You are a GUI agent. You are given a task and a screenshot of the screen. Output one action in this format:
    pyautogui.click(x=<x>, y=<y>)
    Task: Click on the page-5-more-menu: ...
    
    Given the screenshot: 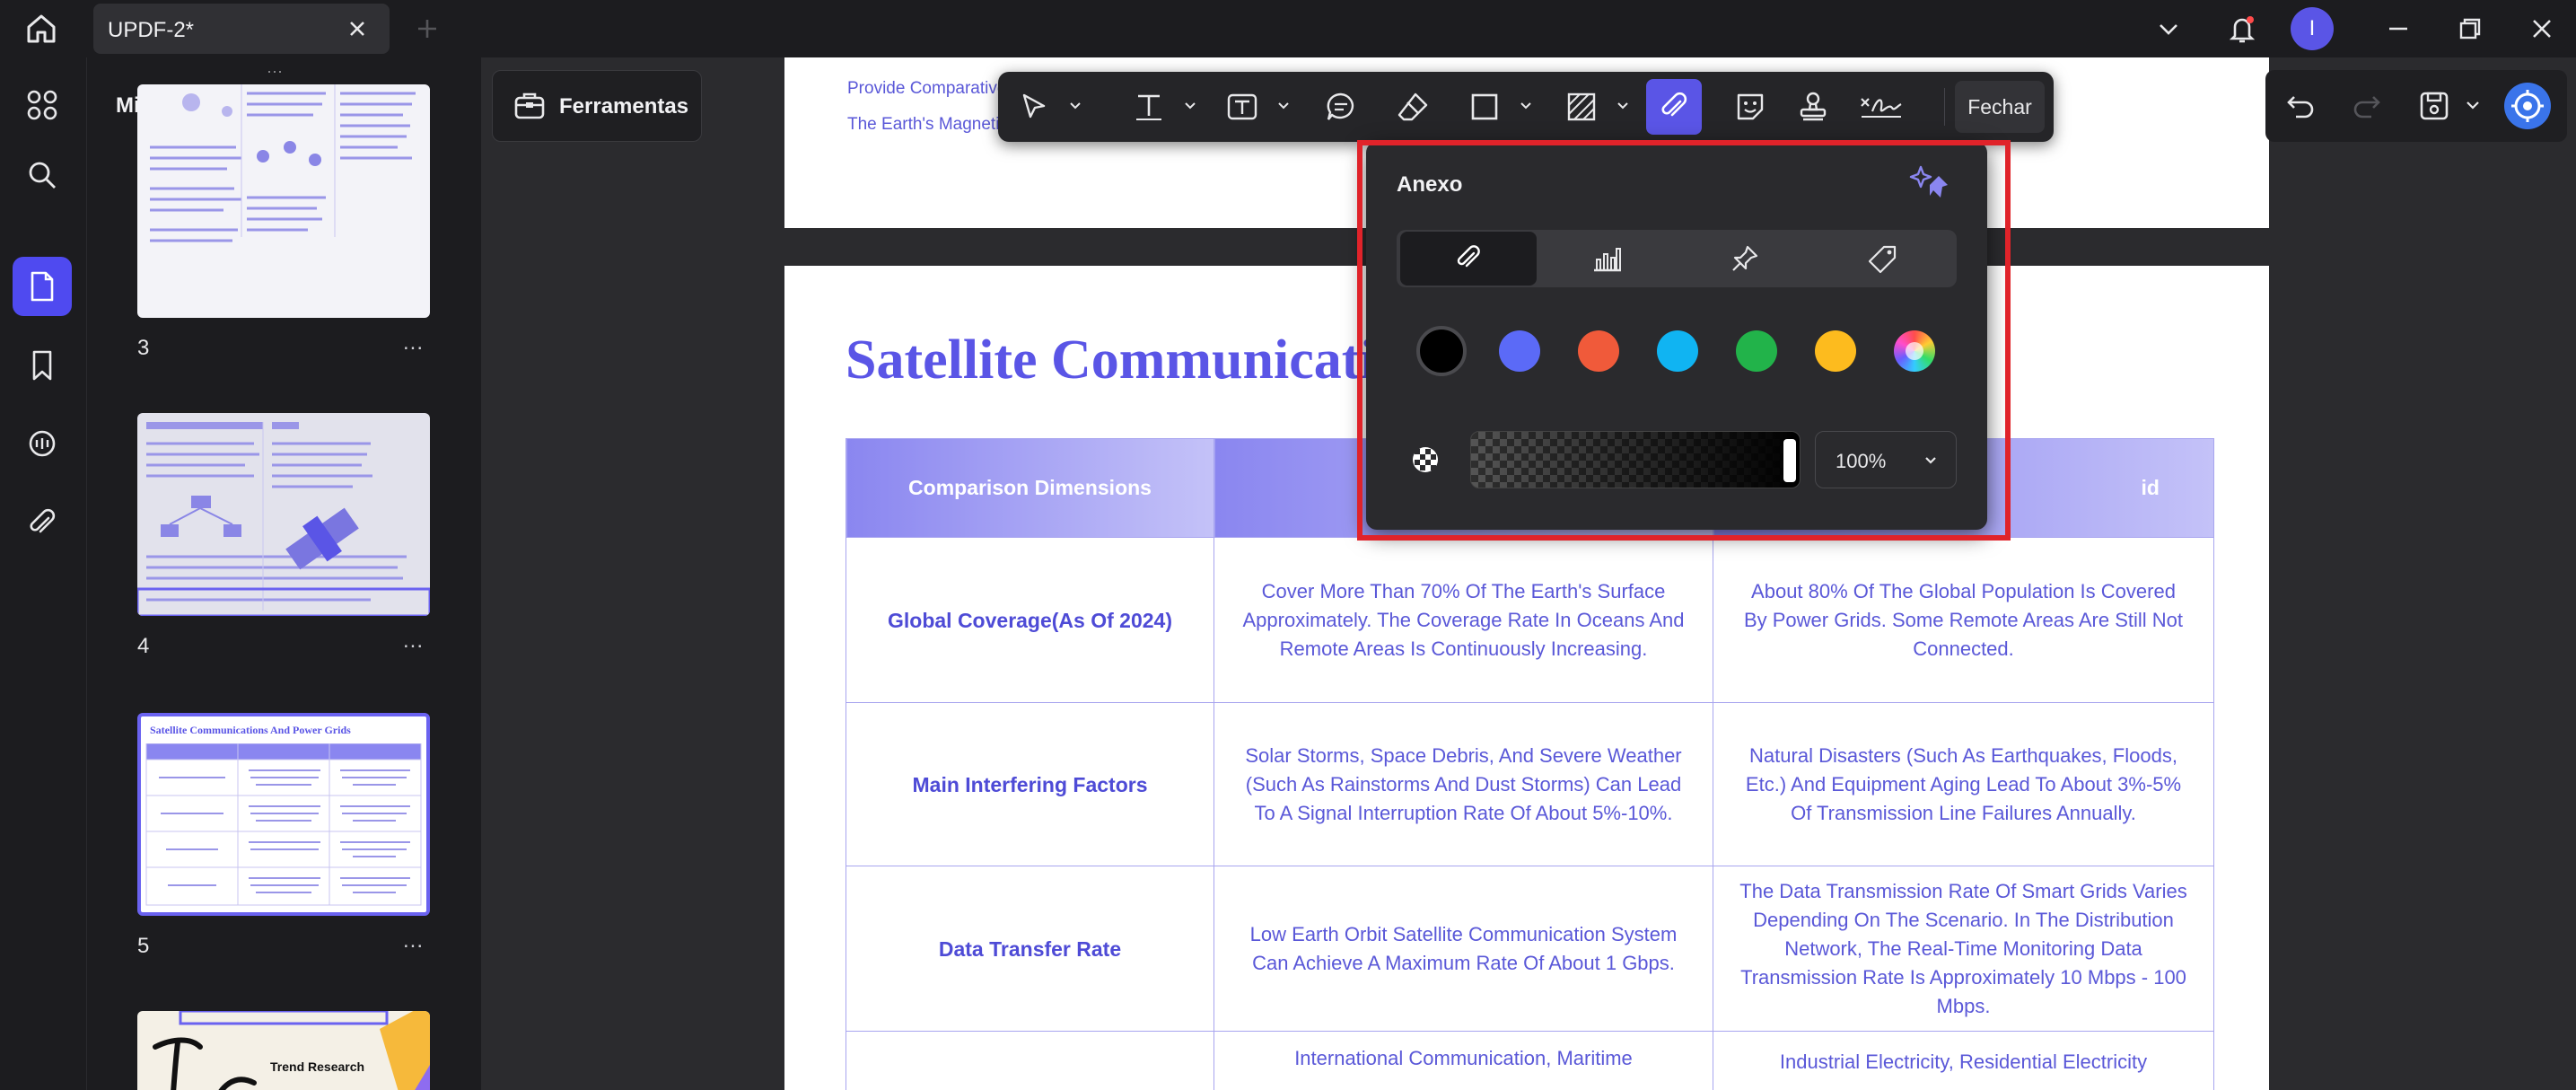 What is the action you would take?
    pyautogui.click(x=413, y=941)
    